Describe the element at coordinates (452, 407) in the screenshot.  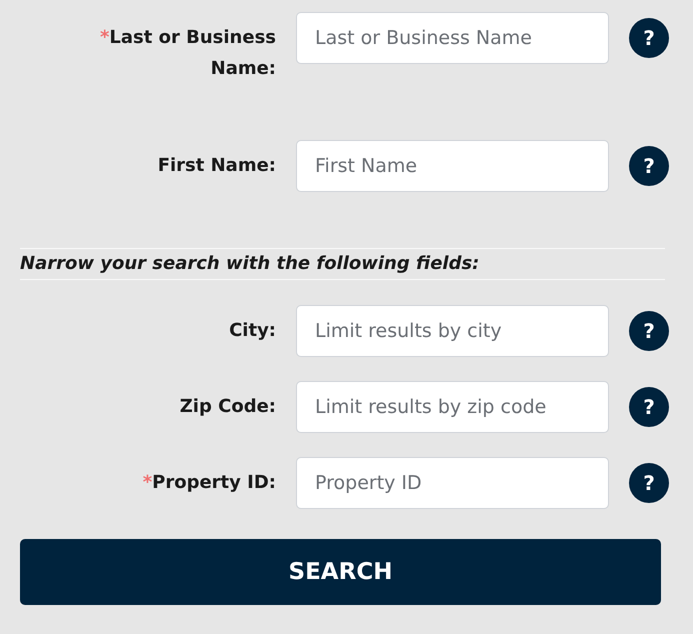
I see `text-field: Limit results by zip code` at that location.